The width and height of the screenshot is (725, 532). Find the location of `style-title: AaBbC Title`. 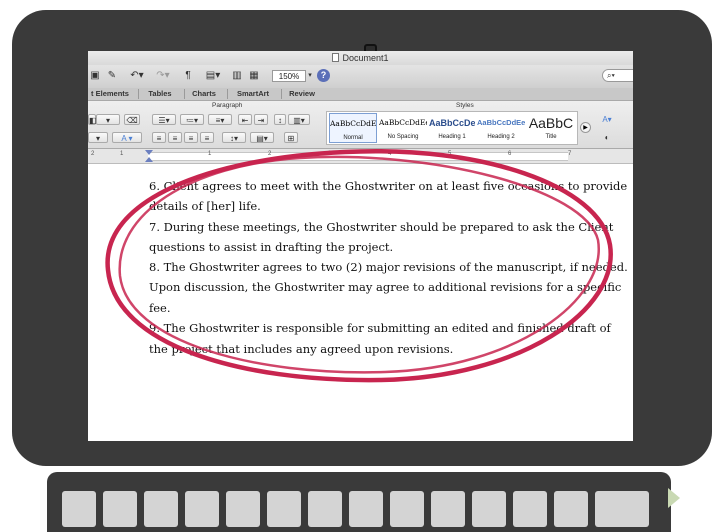

style-title: AaBbC Title is located at coordinates (551, 128).